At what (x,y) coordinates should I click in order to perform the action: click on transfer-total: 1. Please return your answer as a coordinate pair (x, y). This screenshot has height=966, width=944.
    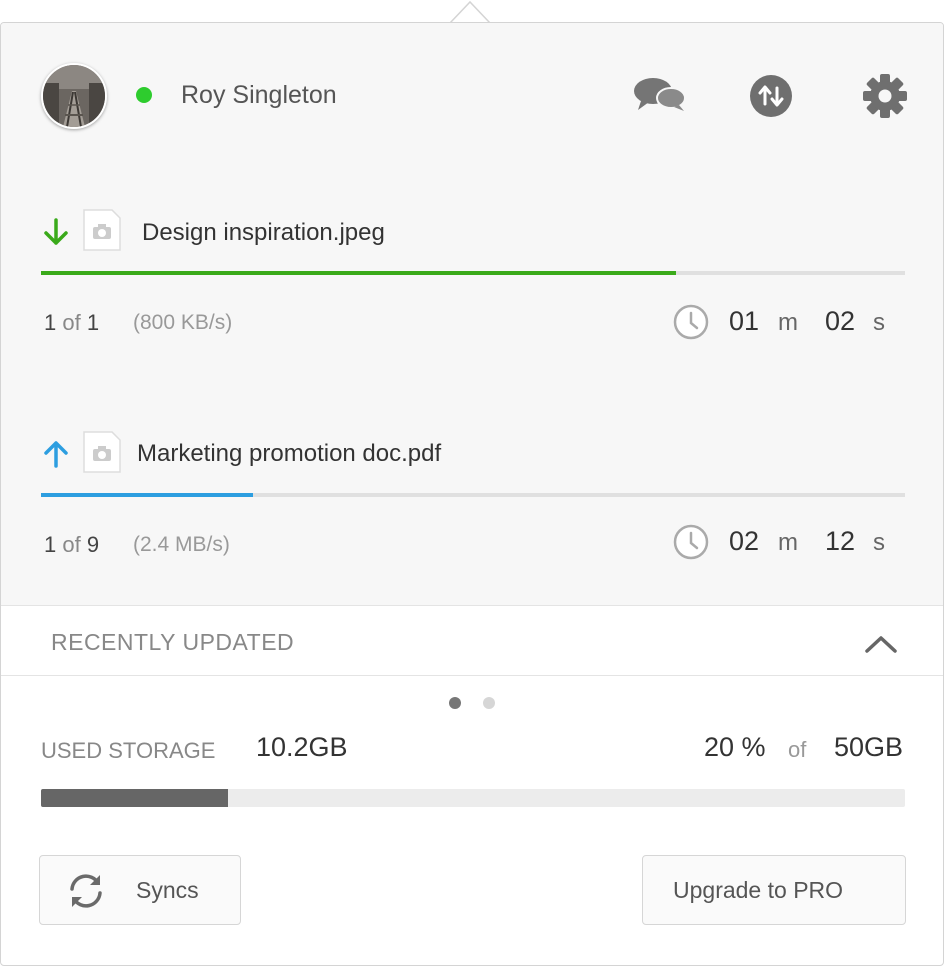
    Looking at the image, I should click on (93, 322).